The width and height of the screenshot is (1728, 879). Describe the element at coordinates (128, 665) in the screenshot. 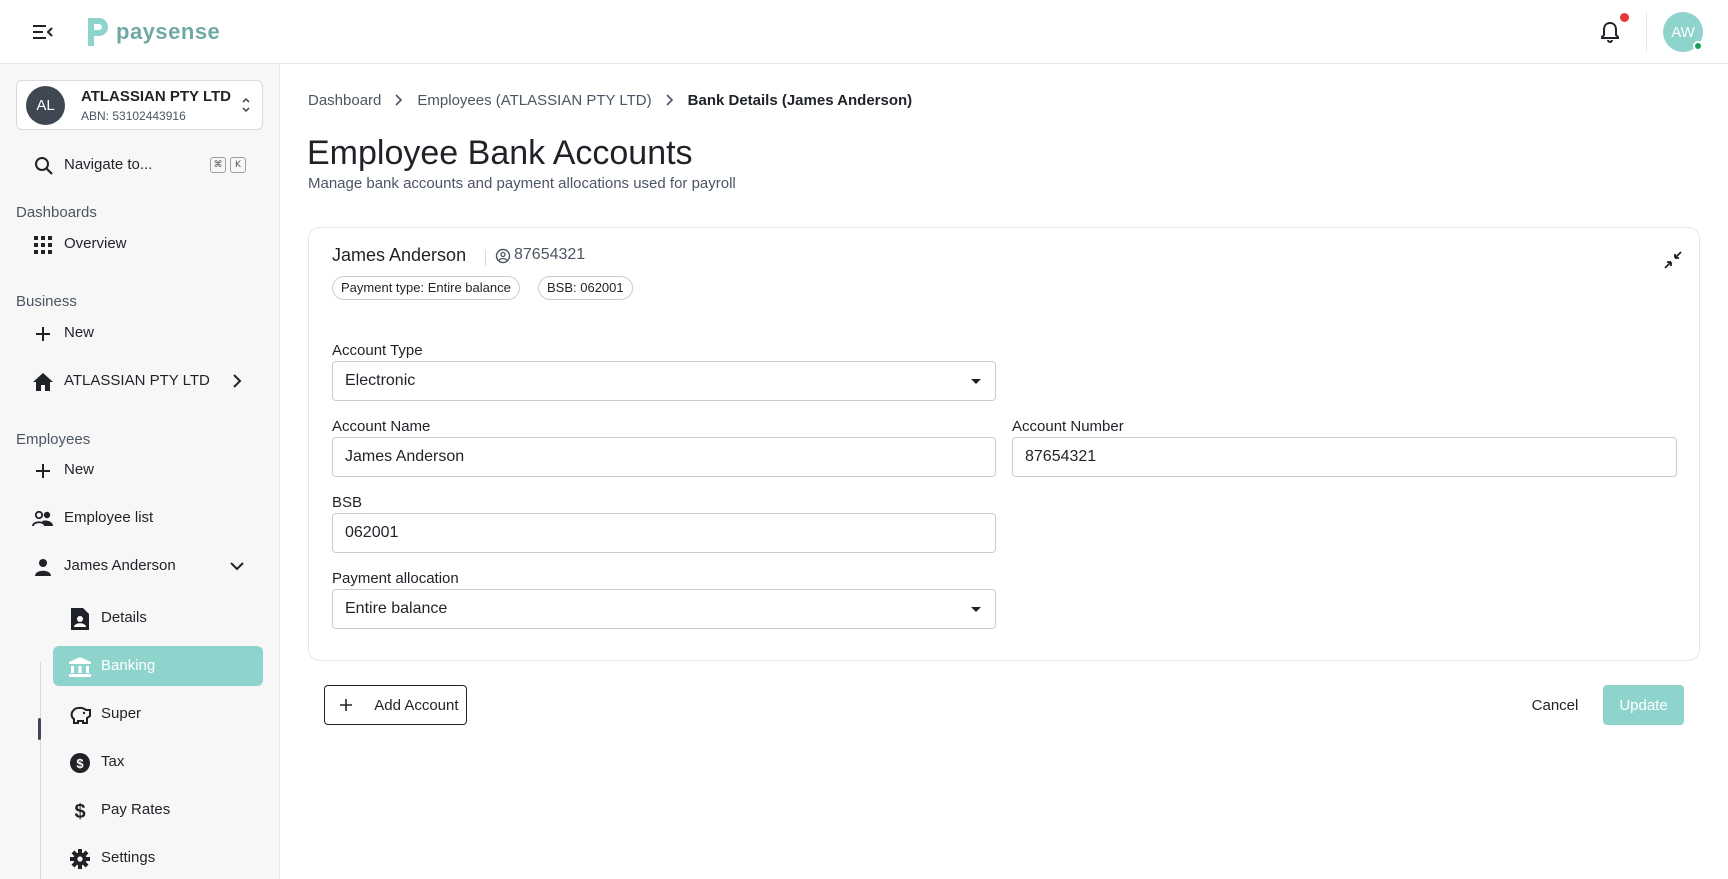

I see `sidebar-subitem-label: Banking` at that location.